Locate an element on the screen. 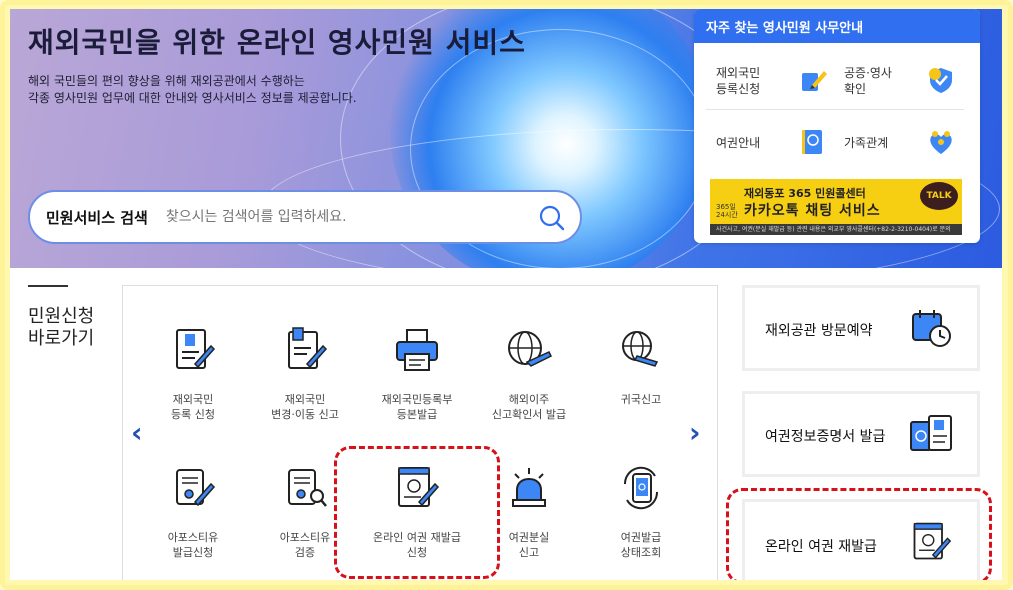 Image resolution: width=1013 pixels, height=590 pixels. family-heart-icon is located at coordinates (941, 142).